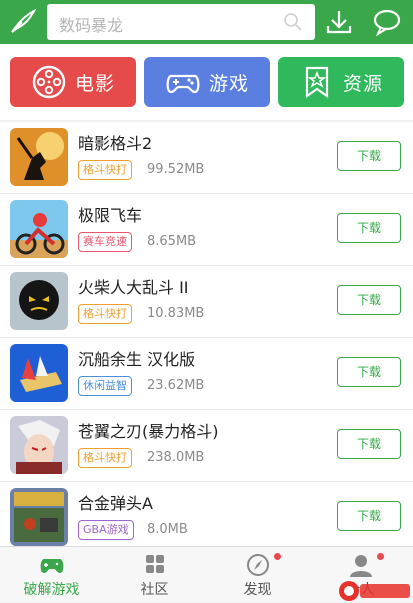  Describe the element at coordinates (115, 503) in the screenshot. I see `game-name: 合金弹头A` at that location.